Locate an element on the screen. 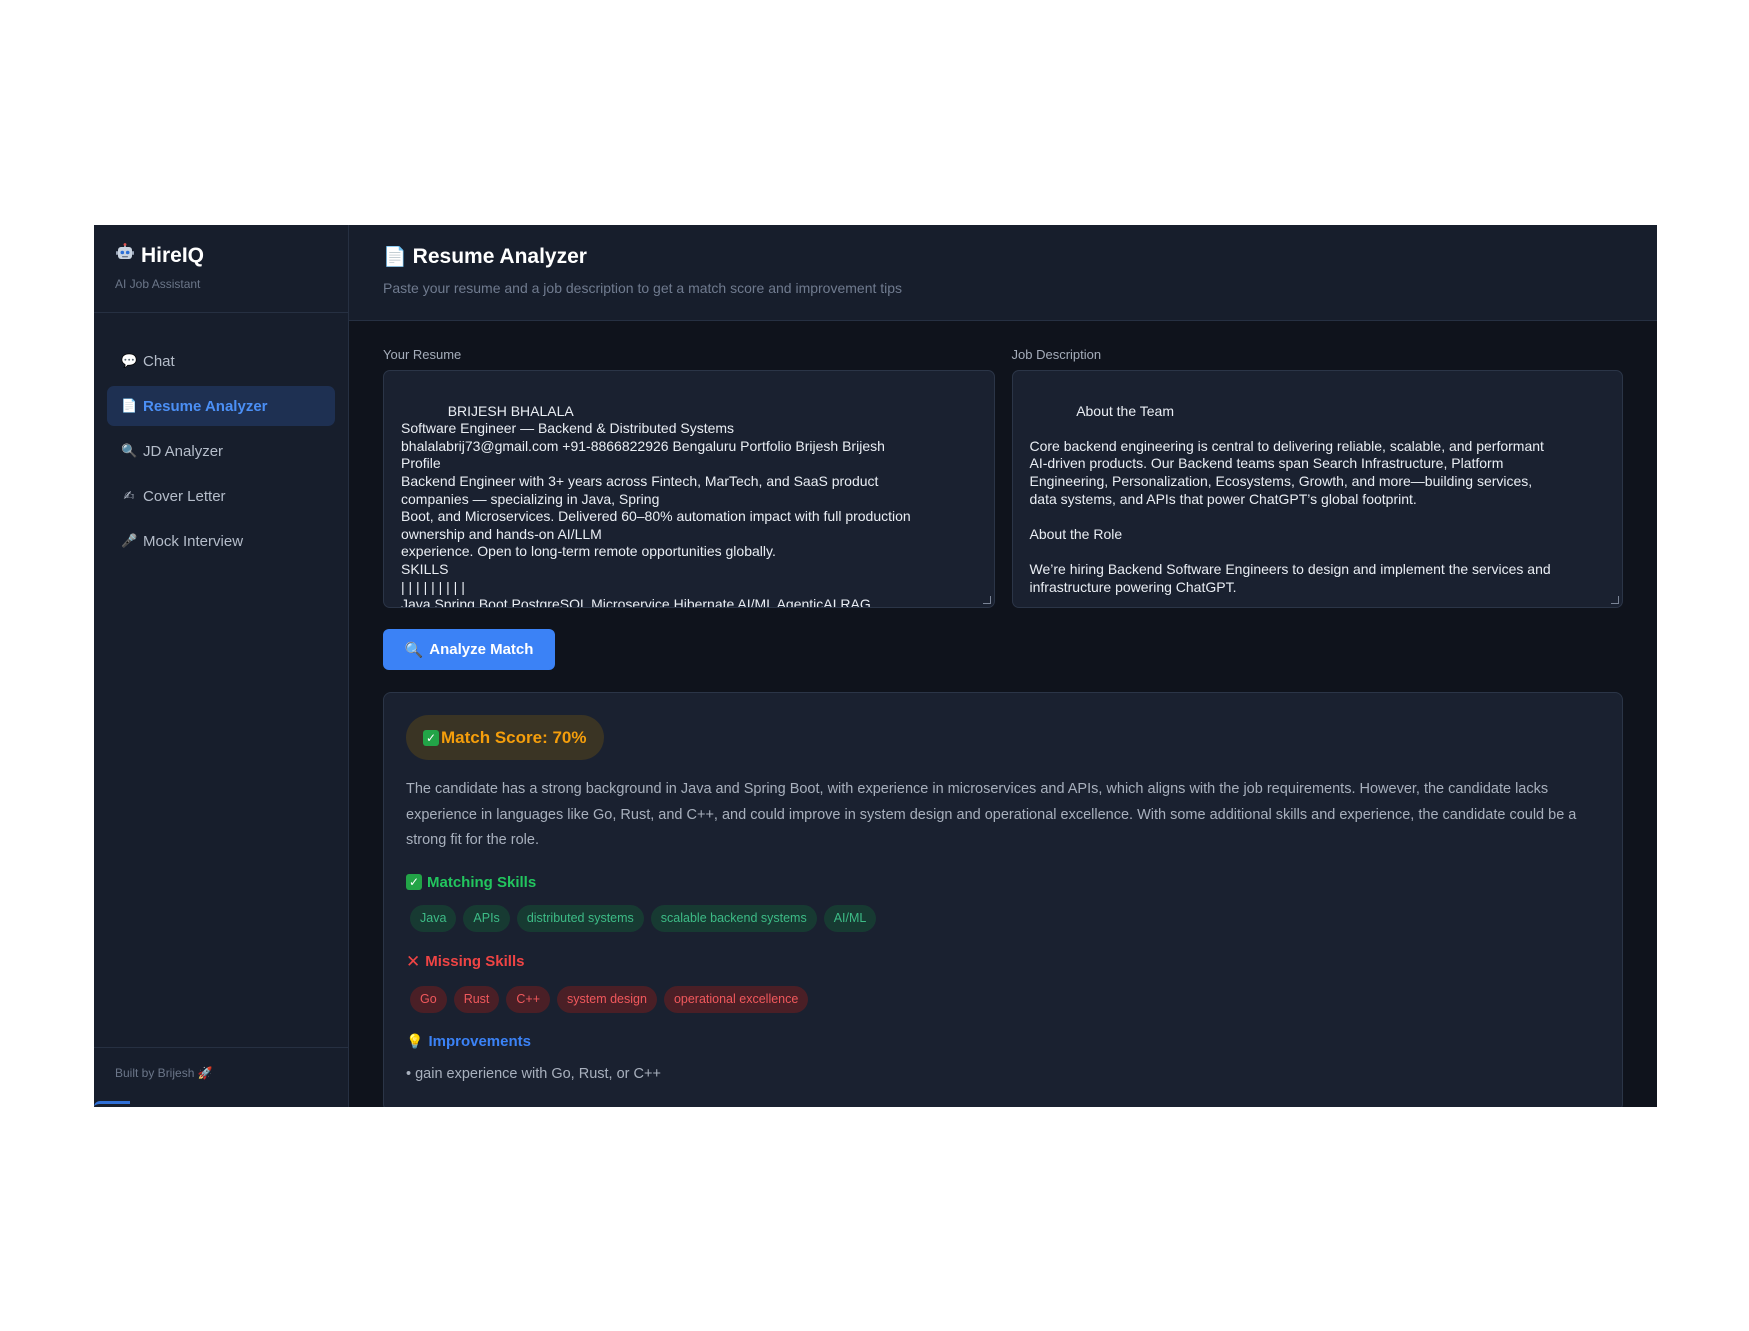 The height and width of the screenshot is (1331, 1749). skill-tag: operational excellence is located at coordinates (736, 999).